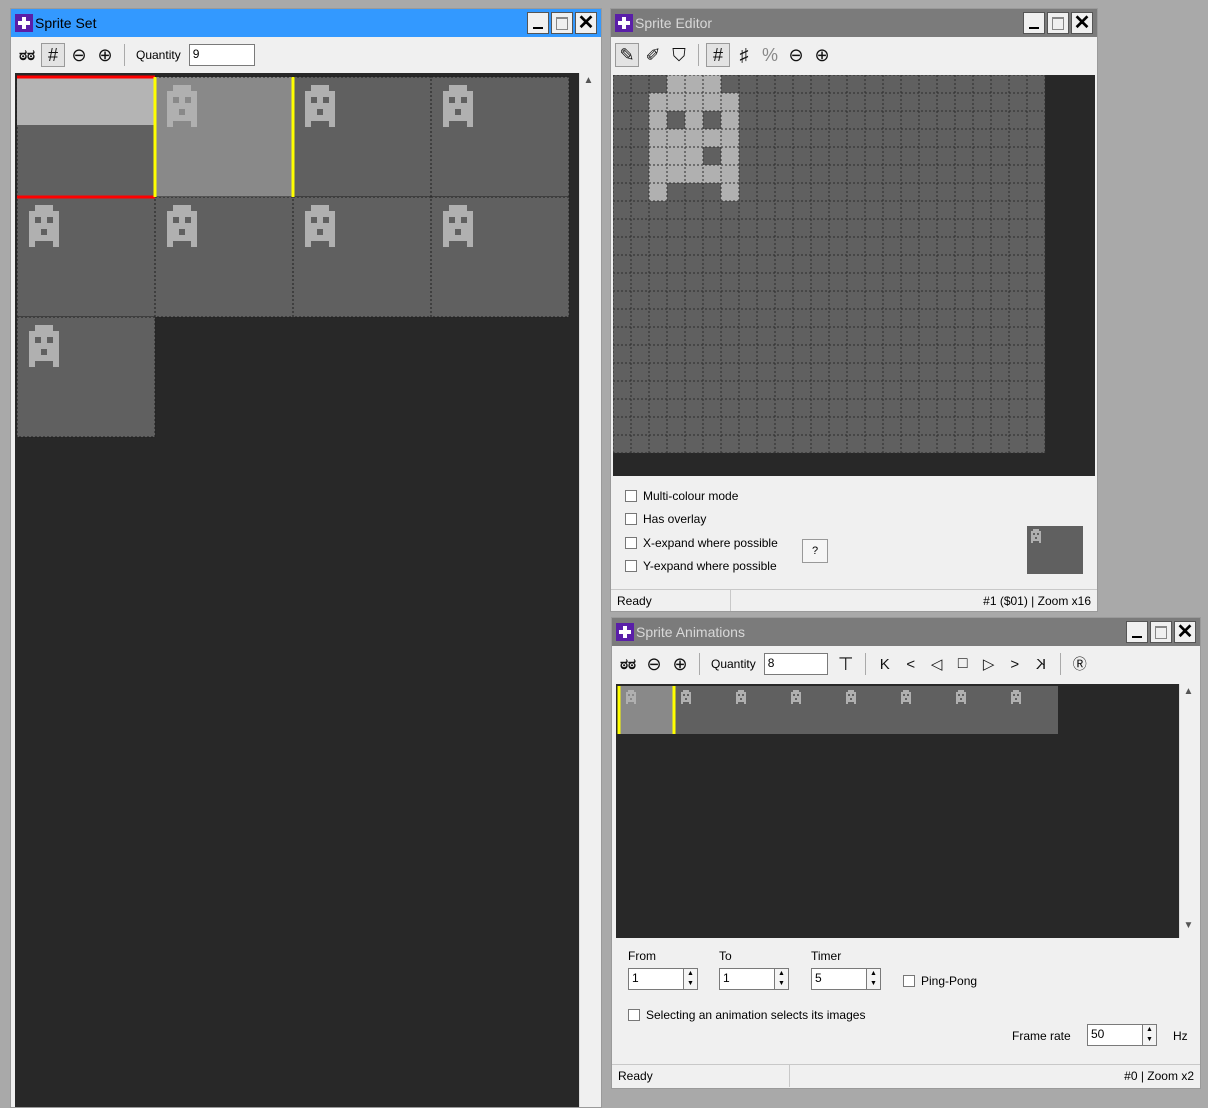  What do you see at coordinates (839, 979) in the screenshot?
I see `timer-input: 5` at bounding box center [839, 979].